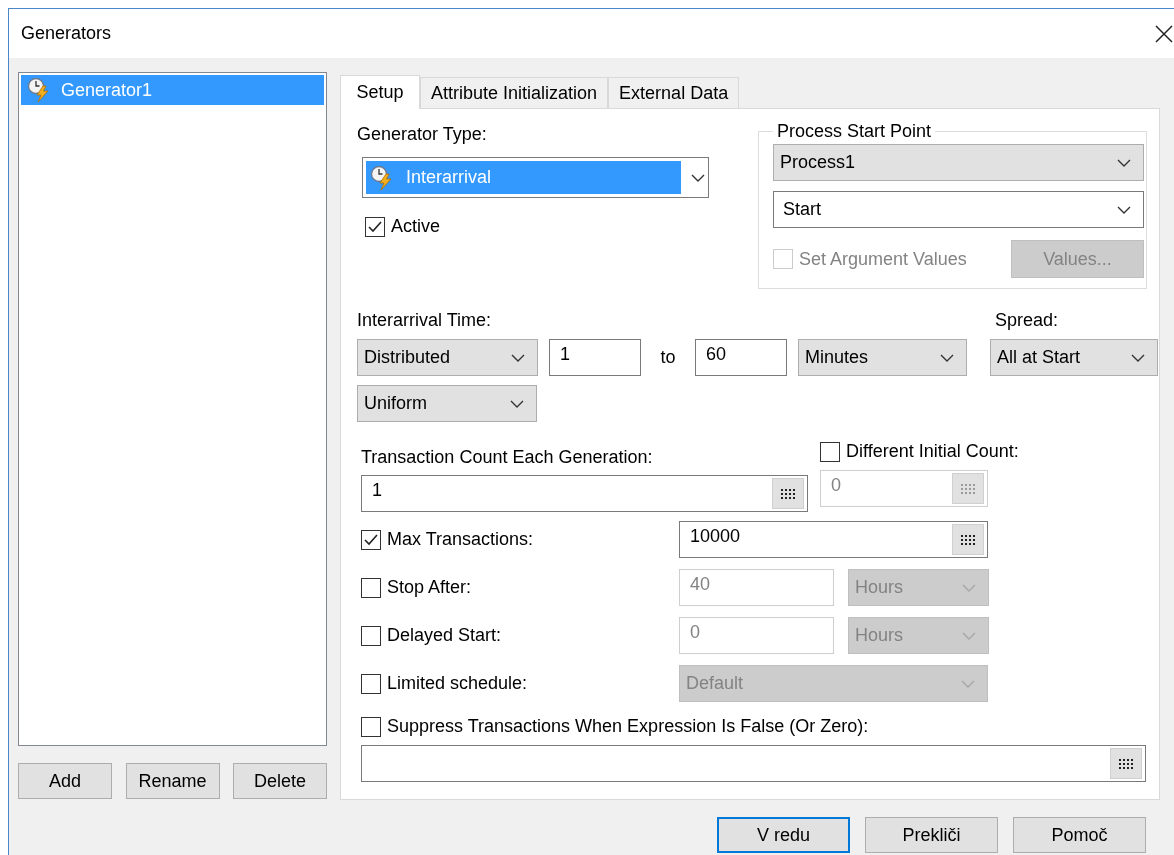  Describe the element at coordinates (958, 162) in the screenshot. I see `dropdown: Process1` at that location.